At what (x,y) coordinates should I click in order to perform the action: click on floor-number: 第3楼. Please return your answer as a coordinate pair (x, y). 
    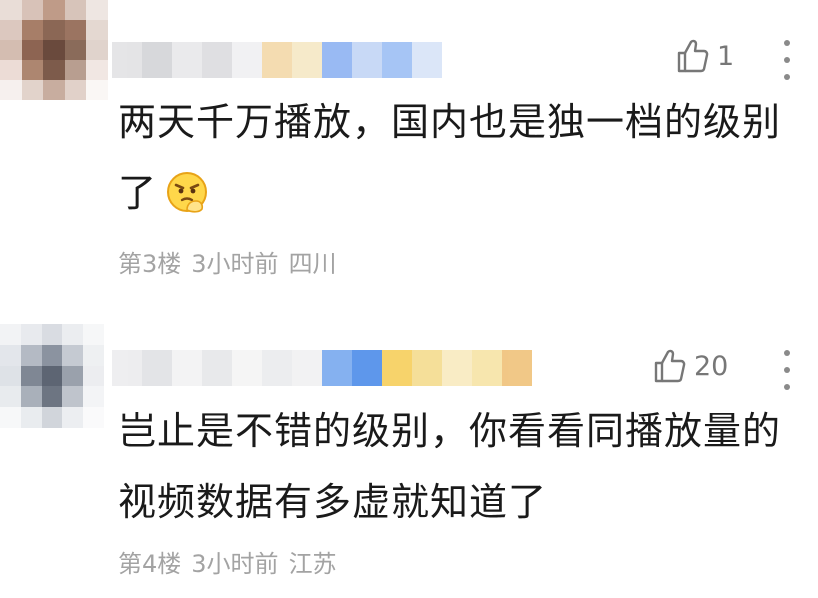
    Looking at the image, I should click on (150, 264).